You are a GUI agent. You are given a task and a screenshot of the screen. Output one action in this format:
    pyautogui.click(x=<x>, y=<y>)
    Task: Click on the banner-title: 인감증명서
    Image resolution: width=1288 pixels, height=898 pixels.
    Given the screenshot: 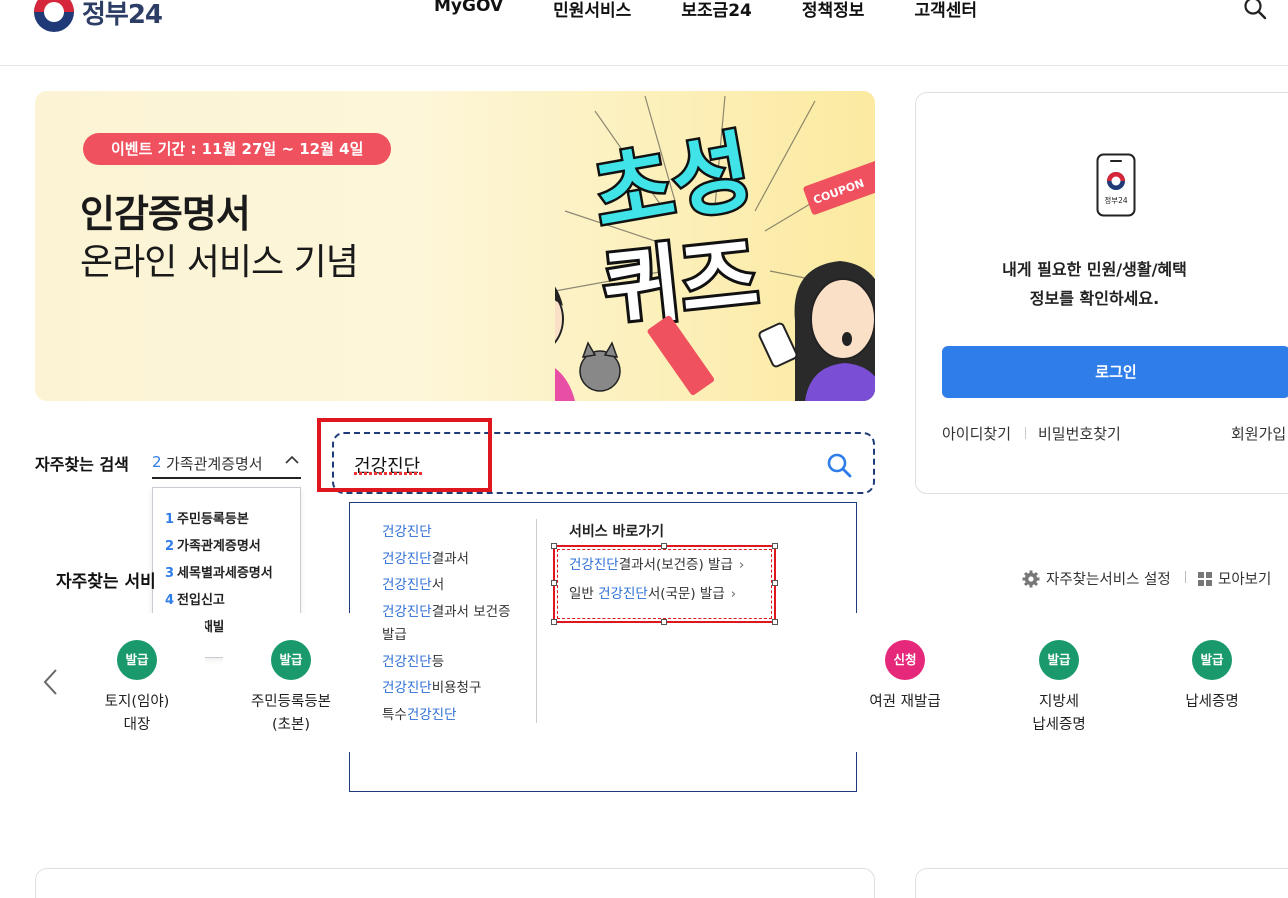 What is the action you would take?
    pyautogui.click(x=165, y=214)
    